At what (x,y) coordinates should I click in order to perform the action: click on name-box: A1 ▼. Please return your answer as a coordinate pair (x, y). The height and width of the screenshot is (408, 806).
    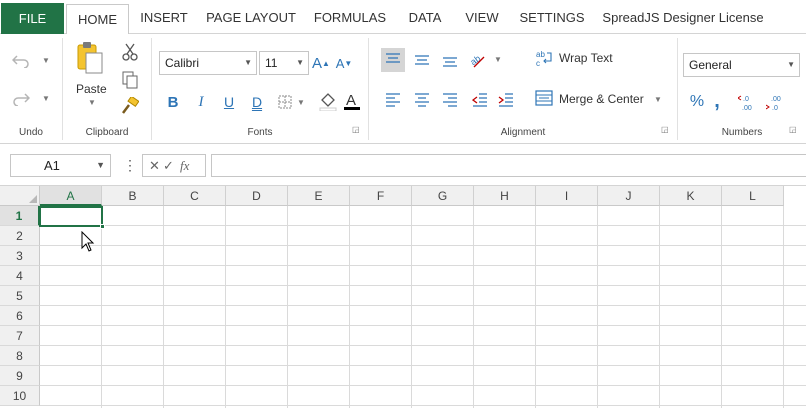
    Looking at the image, I should click on (60, 165).